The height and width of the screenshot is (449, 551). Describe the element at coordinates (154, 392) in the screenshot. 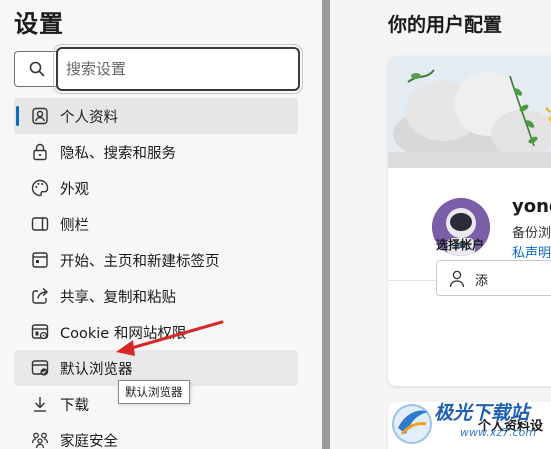

I see `default-browser-tooltip: 默认浏览器` at that location.